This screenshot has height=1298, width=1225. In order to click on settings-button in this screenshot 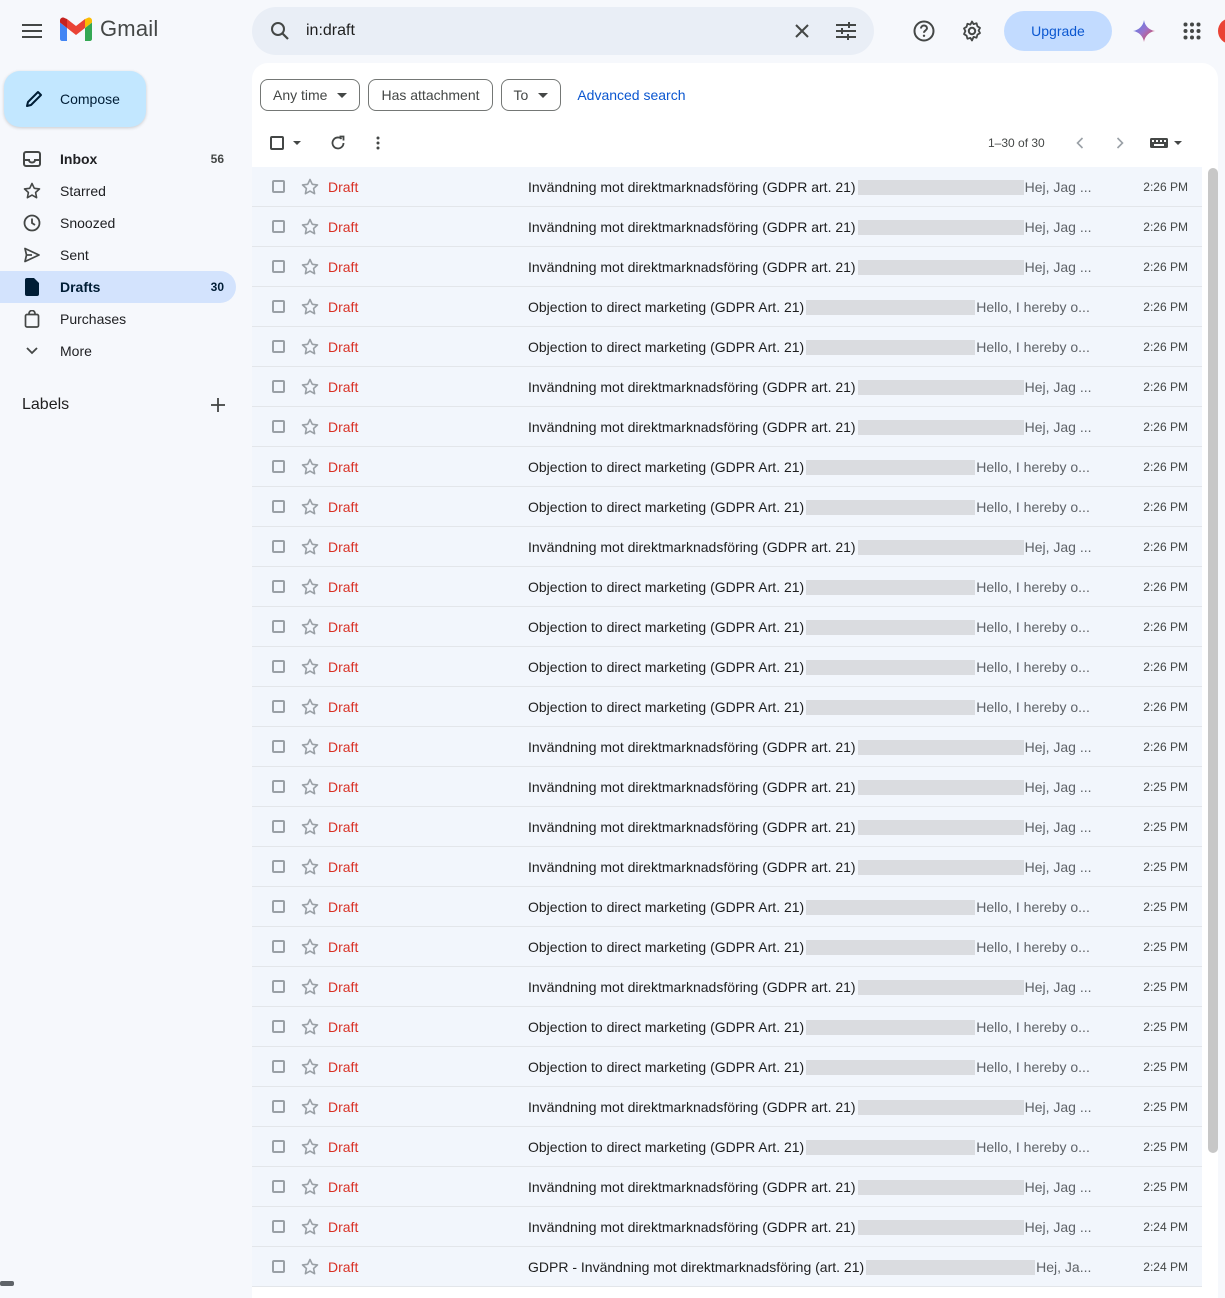, I will do `click(972, 31)`.